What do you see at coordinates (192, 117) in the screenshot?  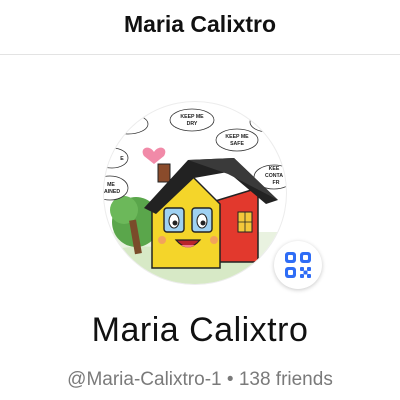 I see `bubble-dry-text: KEEP ME` at bounding box center [192, 117].